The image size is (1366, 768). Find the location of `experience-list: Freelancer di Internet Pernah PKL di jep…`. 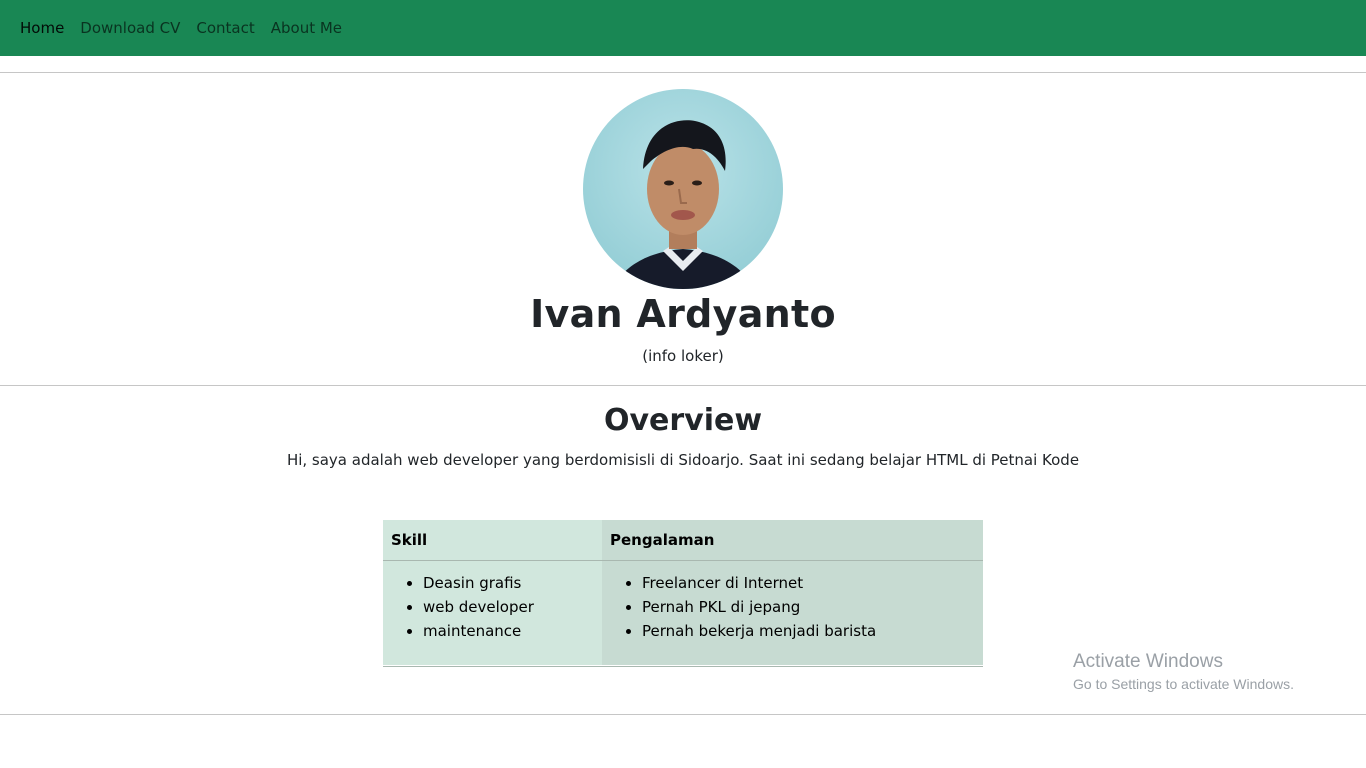

experience-list: Freelancer di Internet Pernah PKL di jep… is located at coordinates (792, 607).